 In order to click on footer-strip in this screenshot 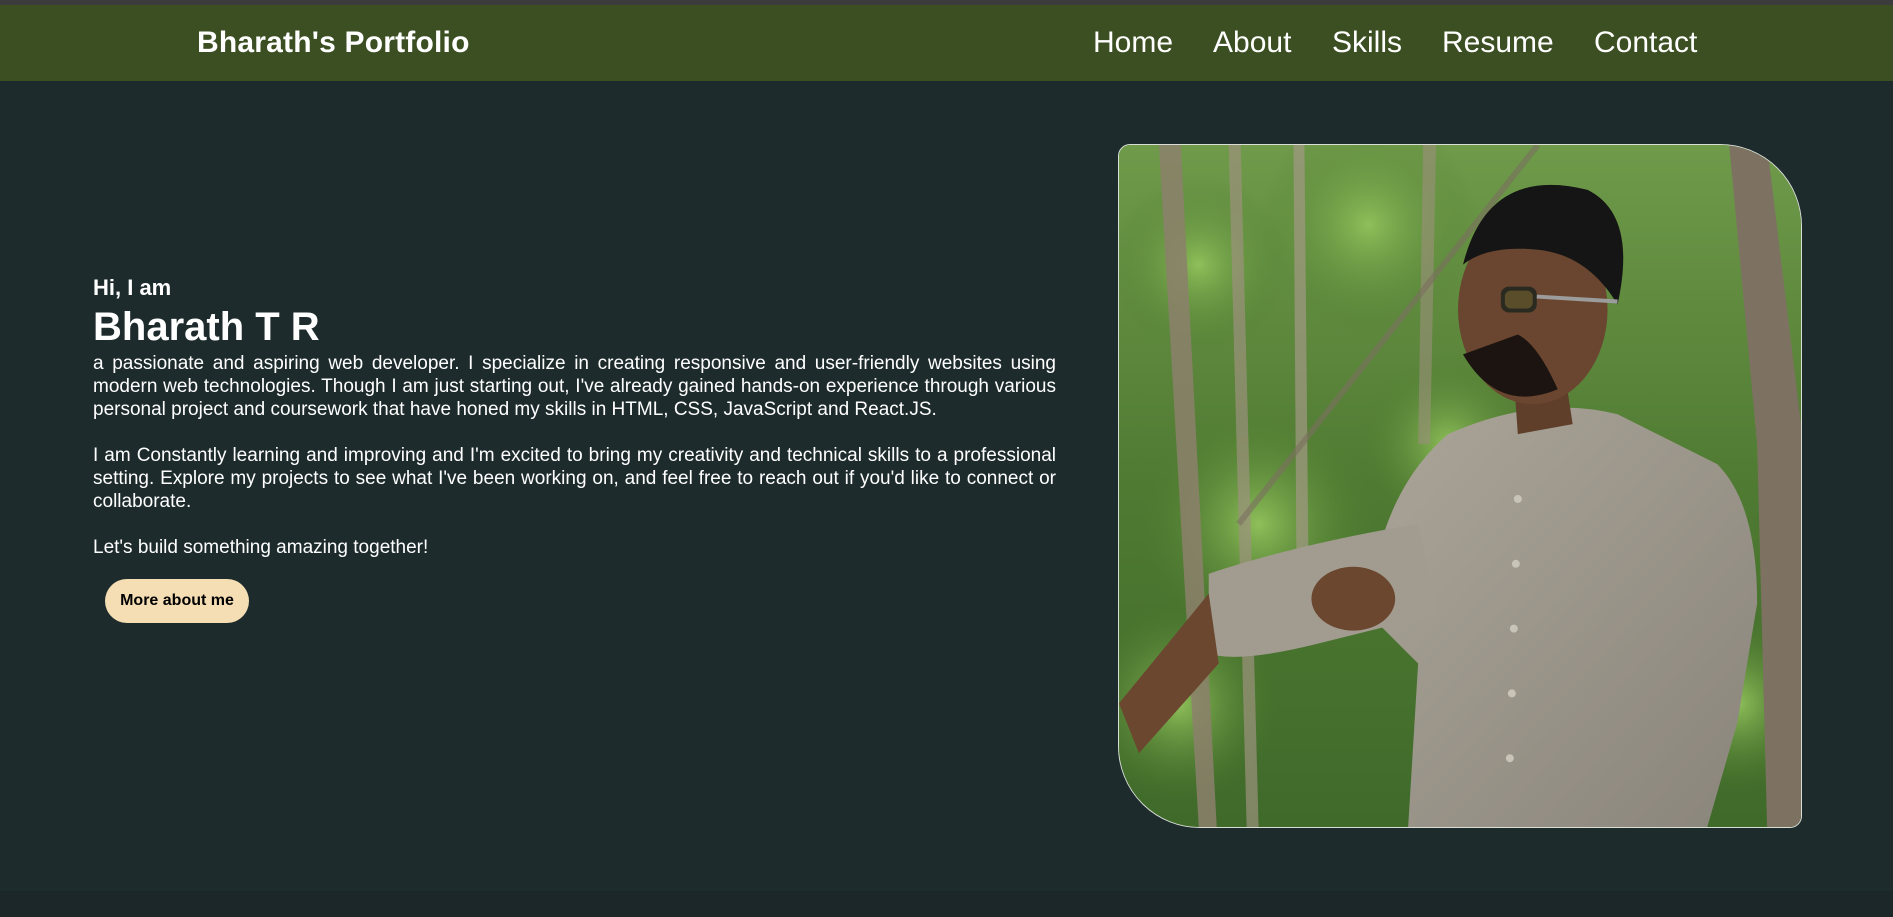, I will do `click(946, 904)`.